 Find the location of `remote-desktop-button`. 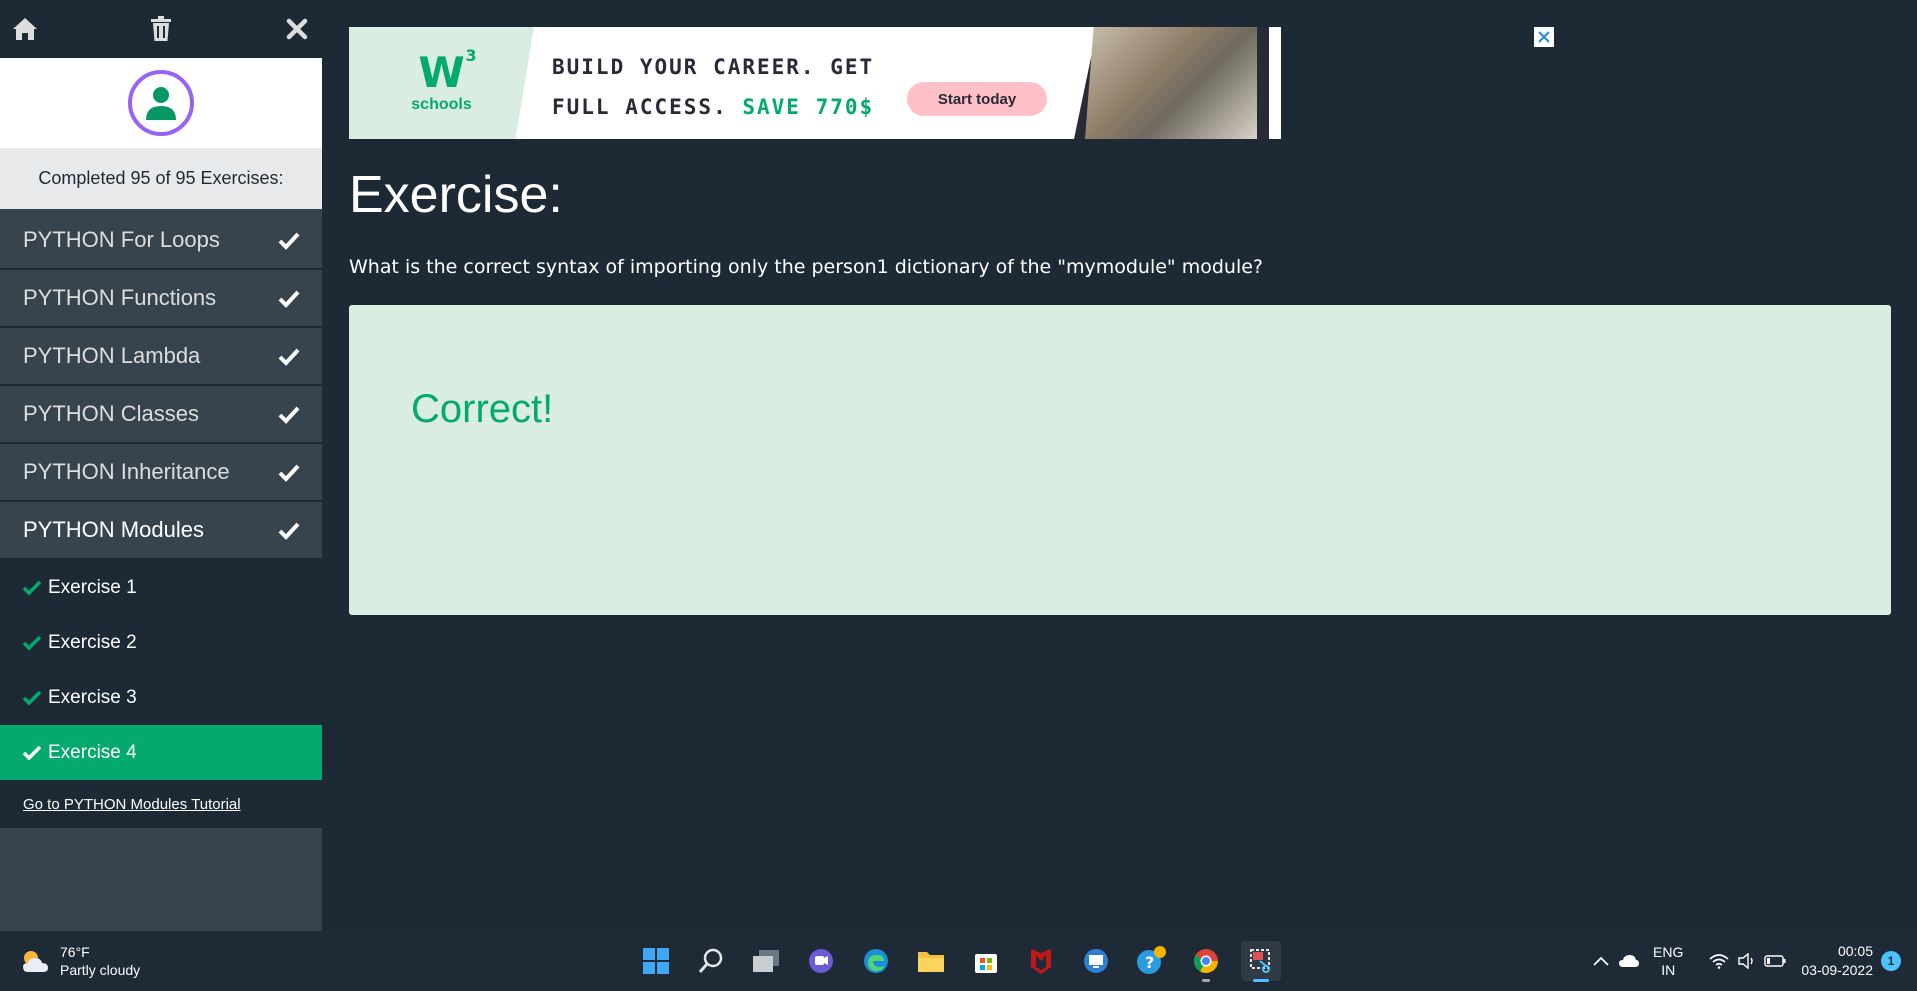

remote-desktop-button is located at coordinates (1096, 961).